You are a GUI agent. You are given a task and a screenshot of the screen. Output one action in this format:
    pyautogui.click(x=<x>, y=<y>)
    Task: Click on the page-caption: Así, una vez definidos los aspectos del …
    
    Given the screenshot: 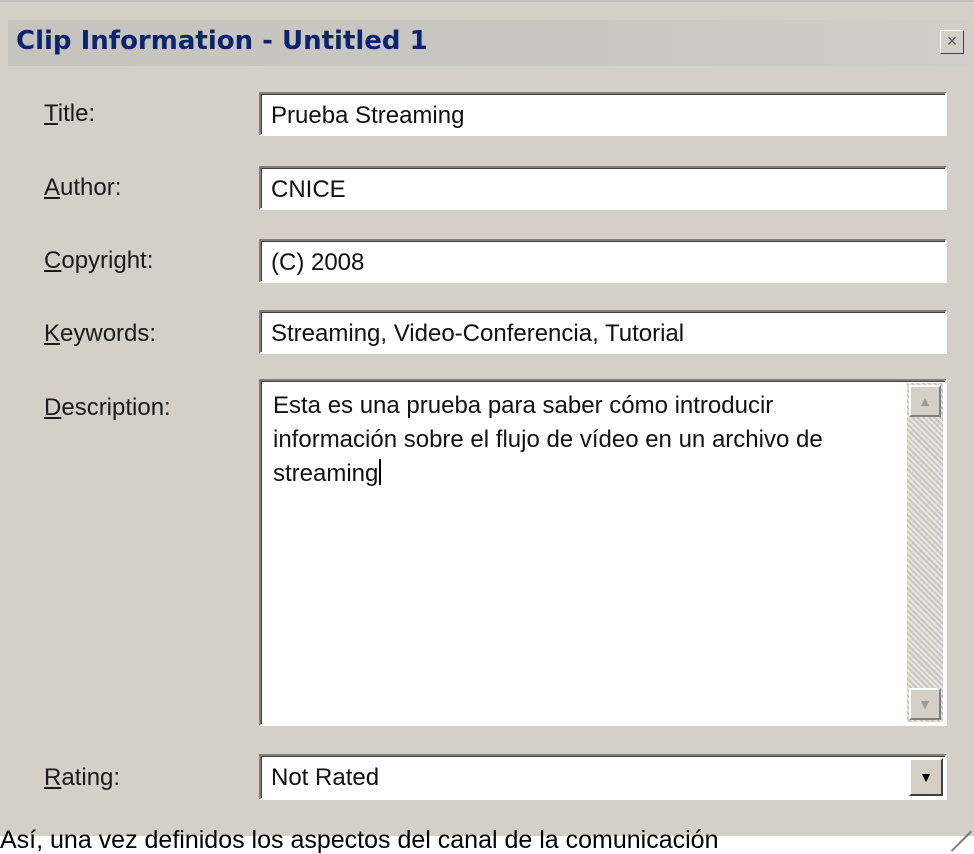 What is the action you would take?
    pyautogui.click(x=359, y=840)
    